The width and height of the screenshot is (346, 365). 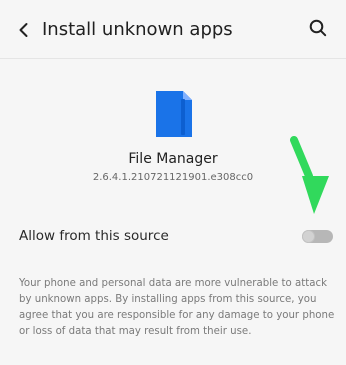 I want to click on arrow-pointer-icon, so click(x=310, y=180).